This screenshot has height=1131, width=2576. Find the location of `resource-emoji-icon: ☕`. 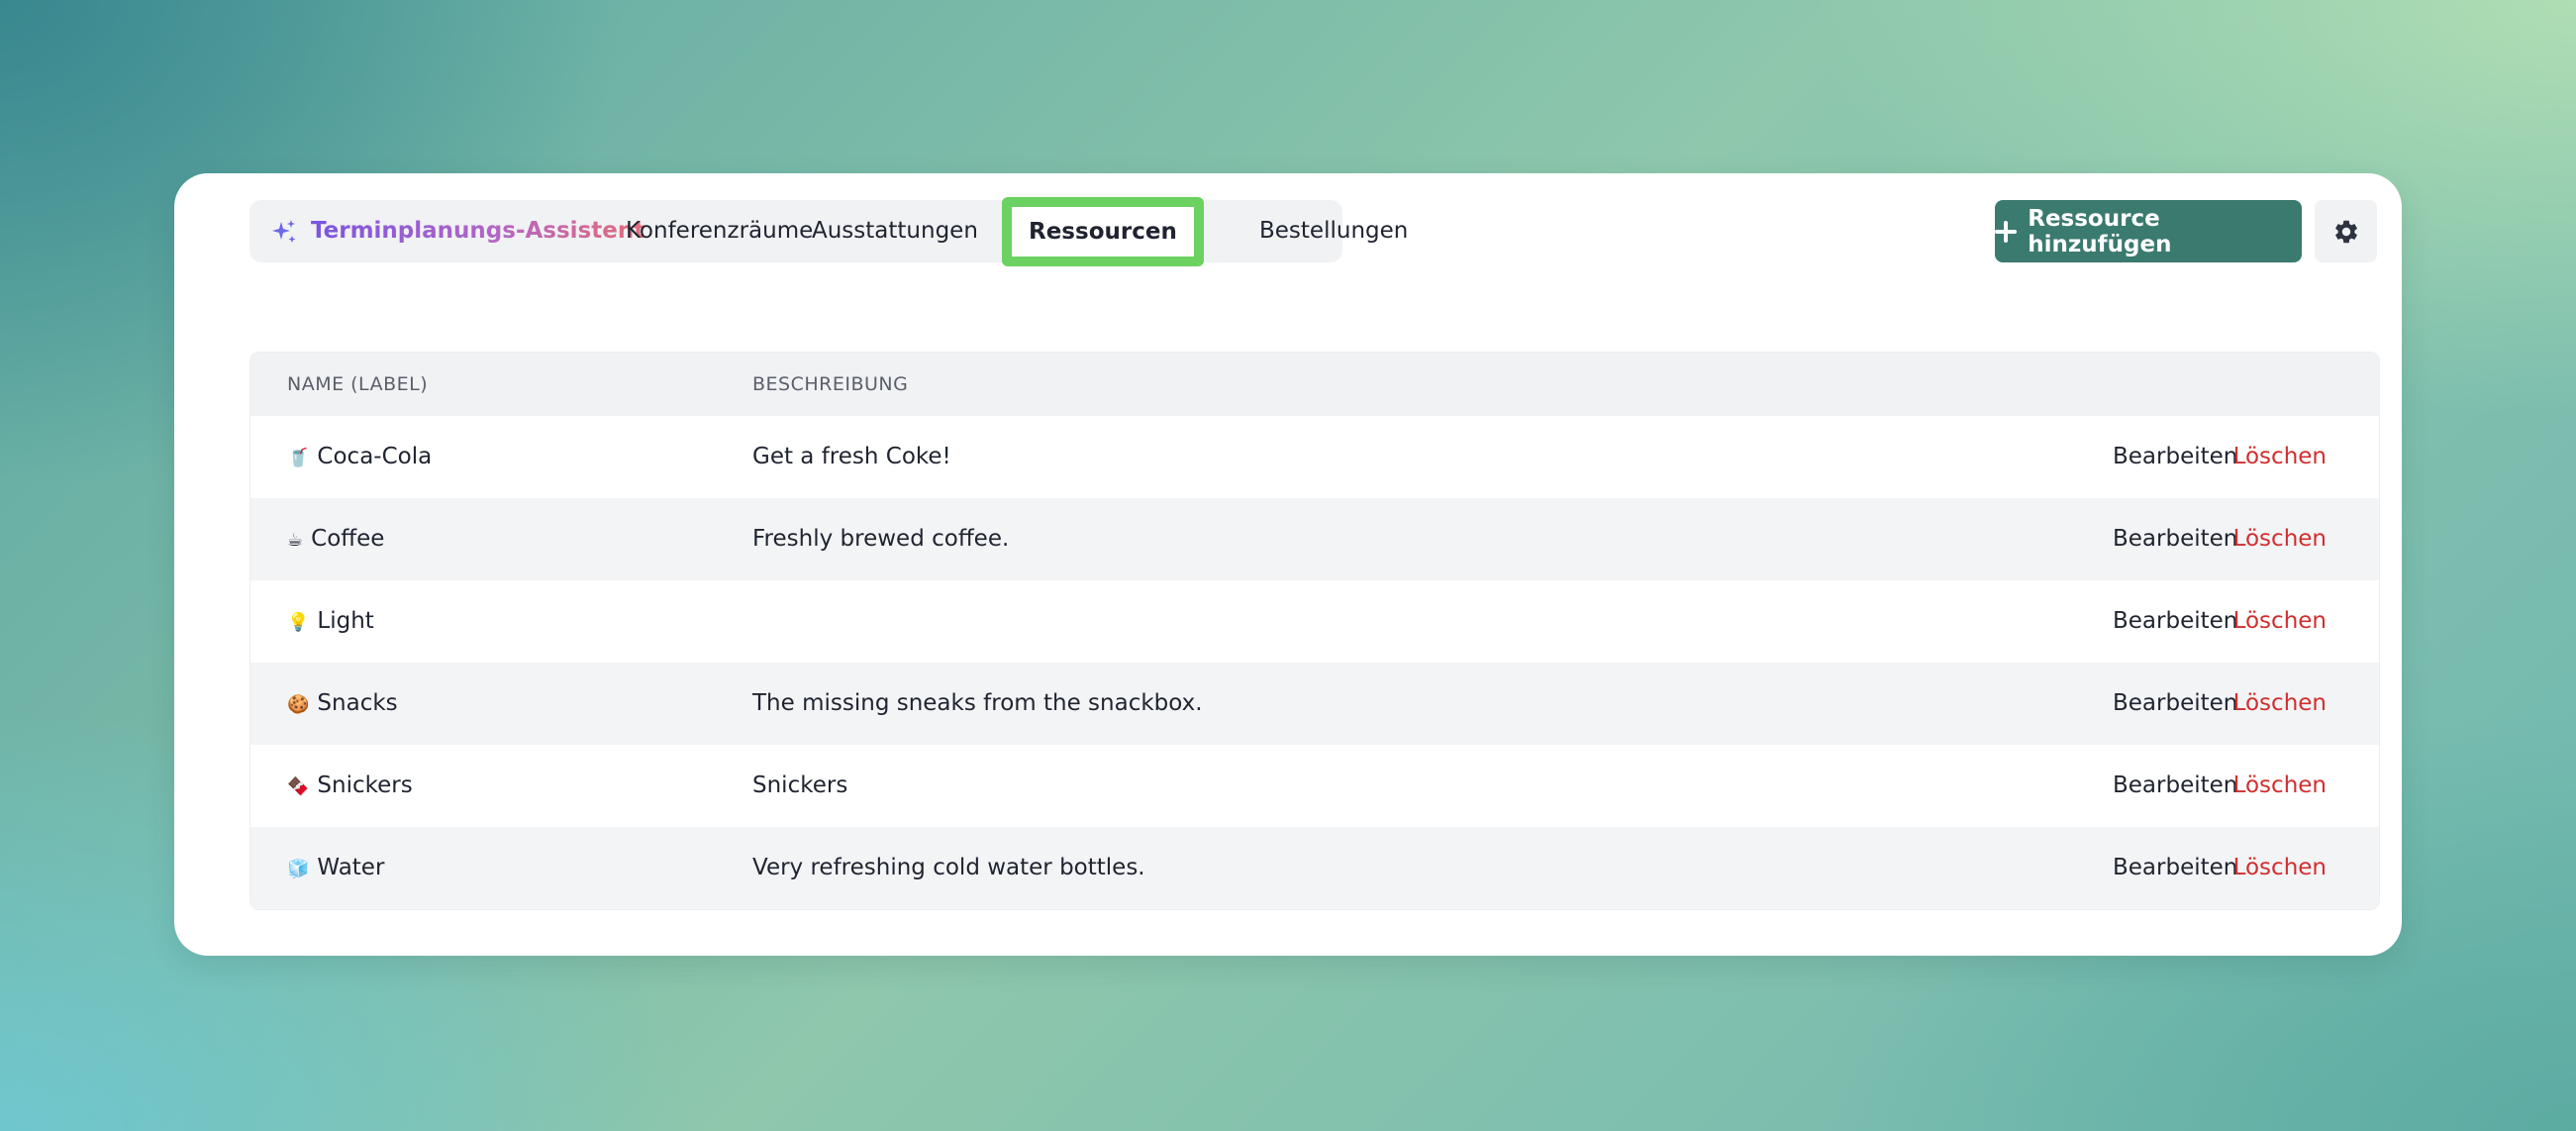

resource-emoji-icon: ☕ is located at coordinates (296, 540).